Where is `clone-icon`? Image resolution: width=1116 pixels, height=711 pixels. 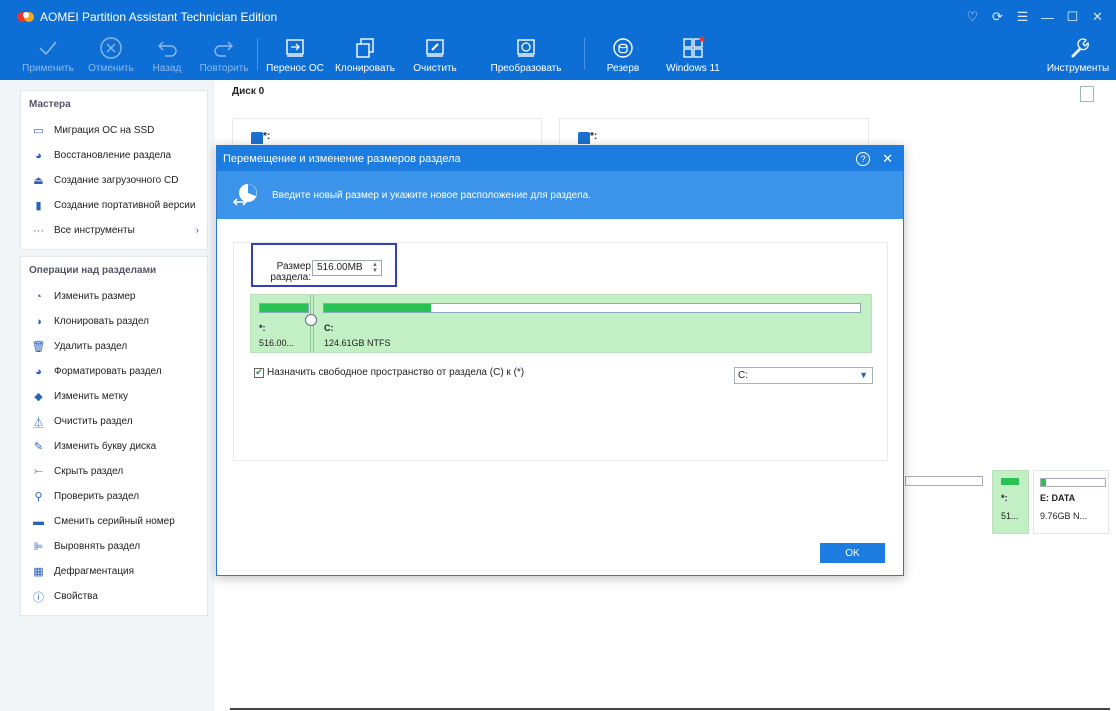 clone-icon is located at coordinates (365, 48).